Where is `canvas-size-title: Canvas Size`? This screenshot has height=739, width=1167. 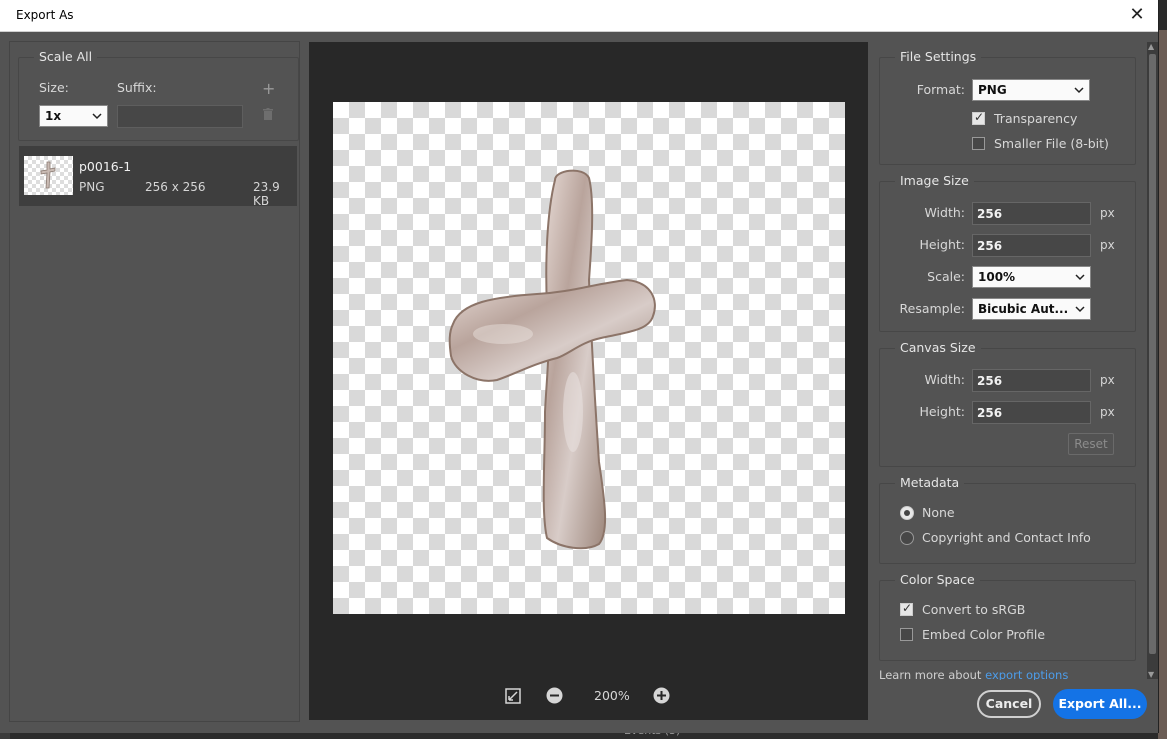 canvas-size-title: Canvas Size is located at coordinates (938, 347).